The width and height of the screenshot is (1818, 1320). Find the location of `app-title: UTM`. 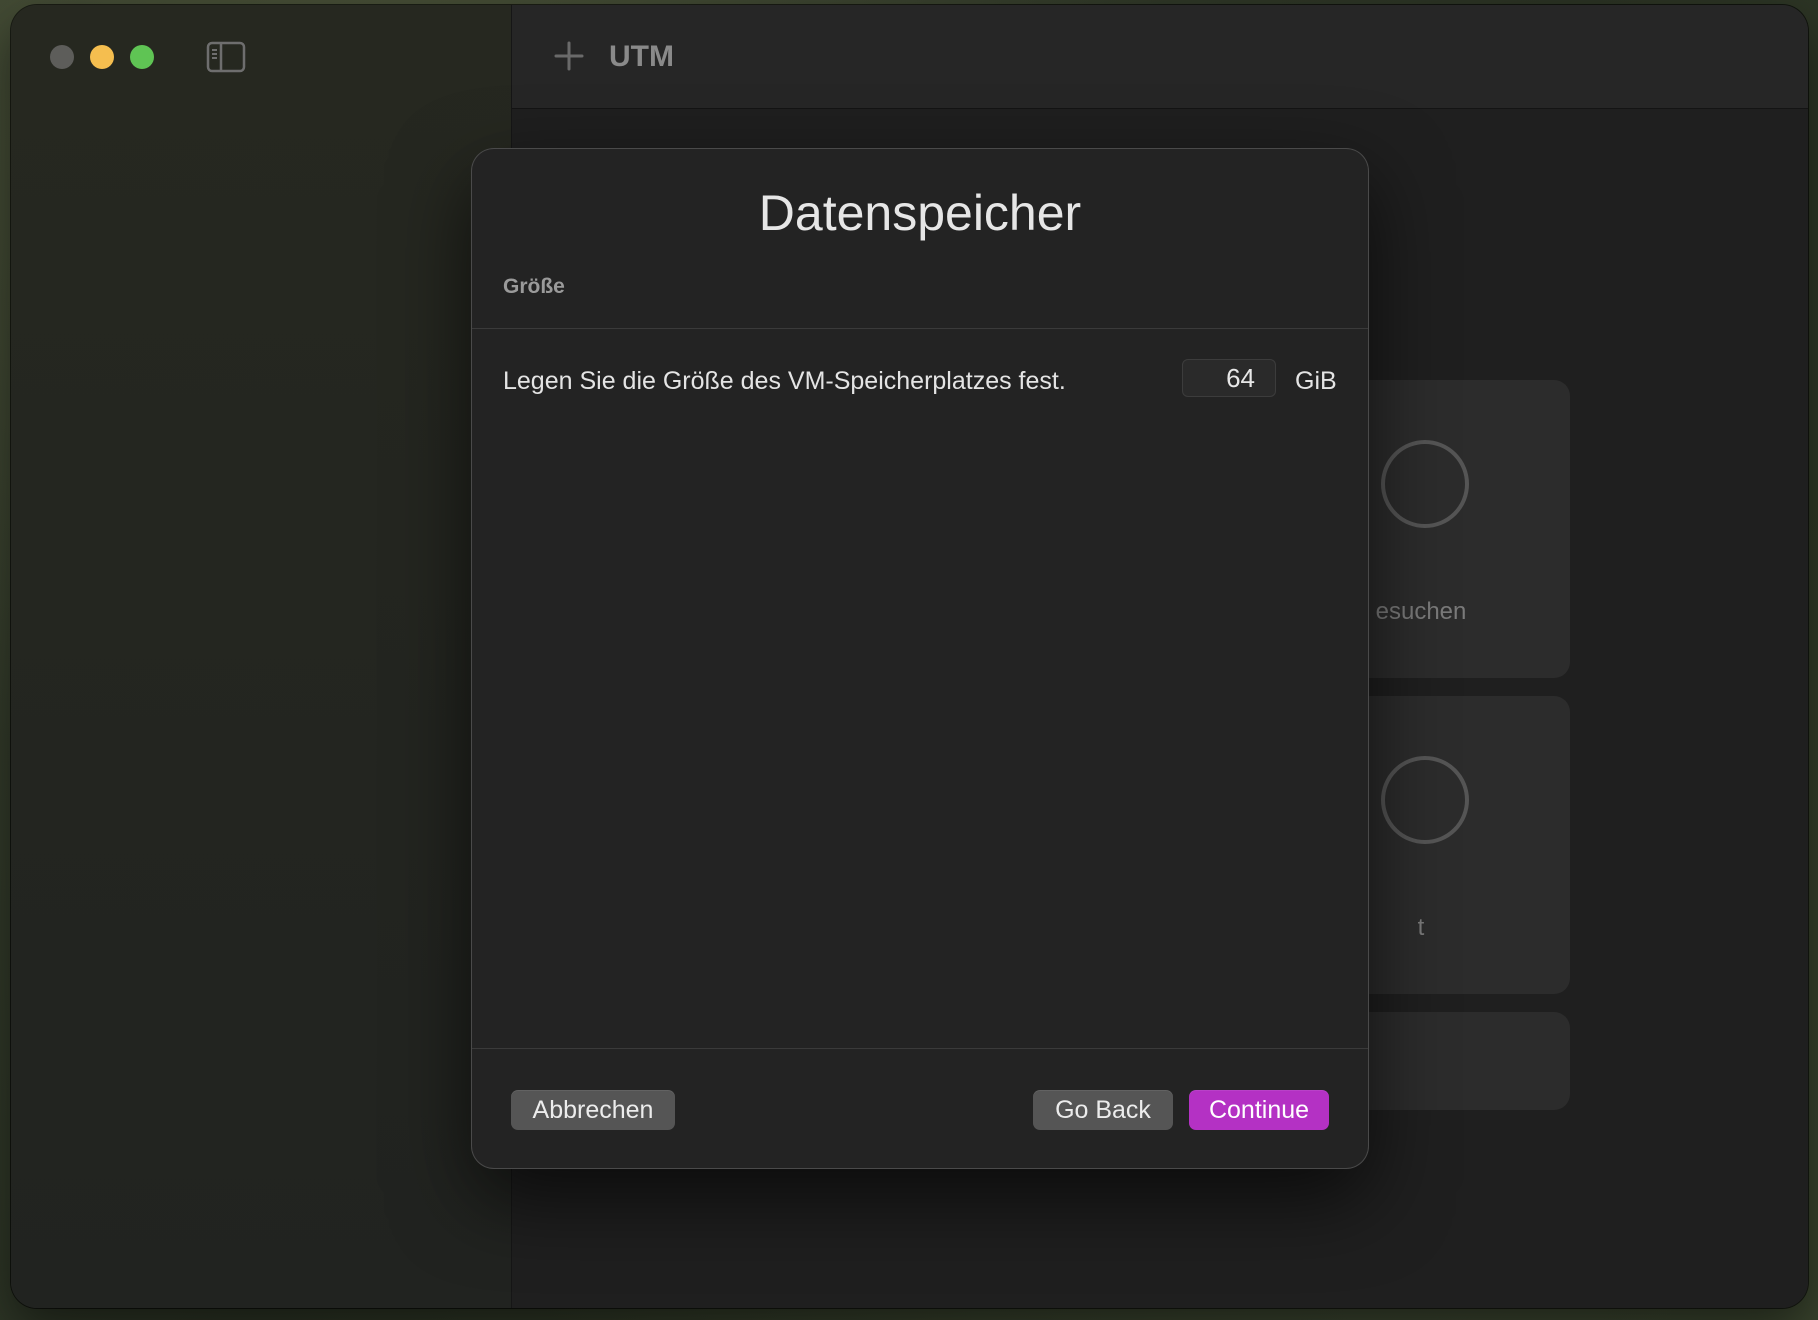

app-title: UTM is located at coordinates (641, 56).